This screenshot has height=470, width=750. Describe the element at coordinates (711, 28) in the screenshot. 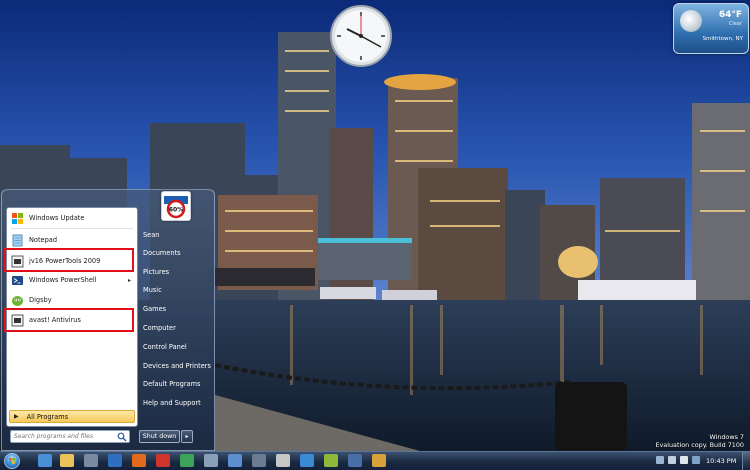

I see `weather-gadget: 64°F Clear Smithtown, NY` at that location.